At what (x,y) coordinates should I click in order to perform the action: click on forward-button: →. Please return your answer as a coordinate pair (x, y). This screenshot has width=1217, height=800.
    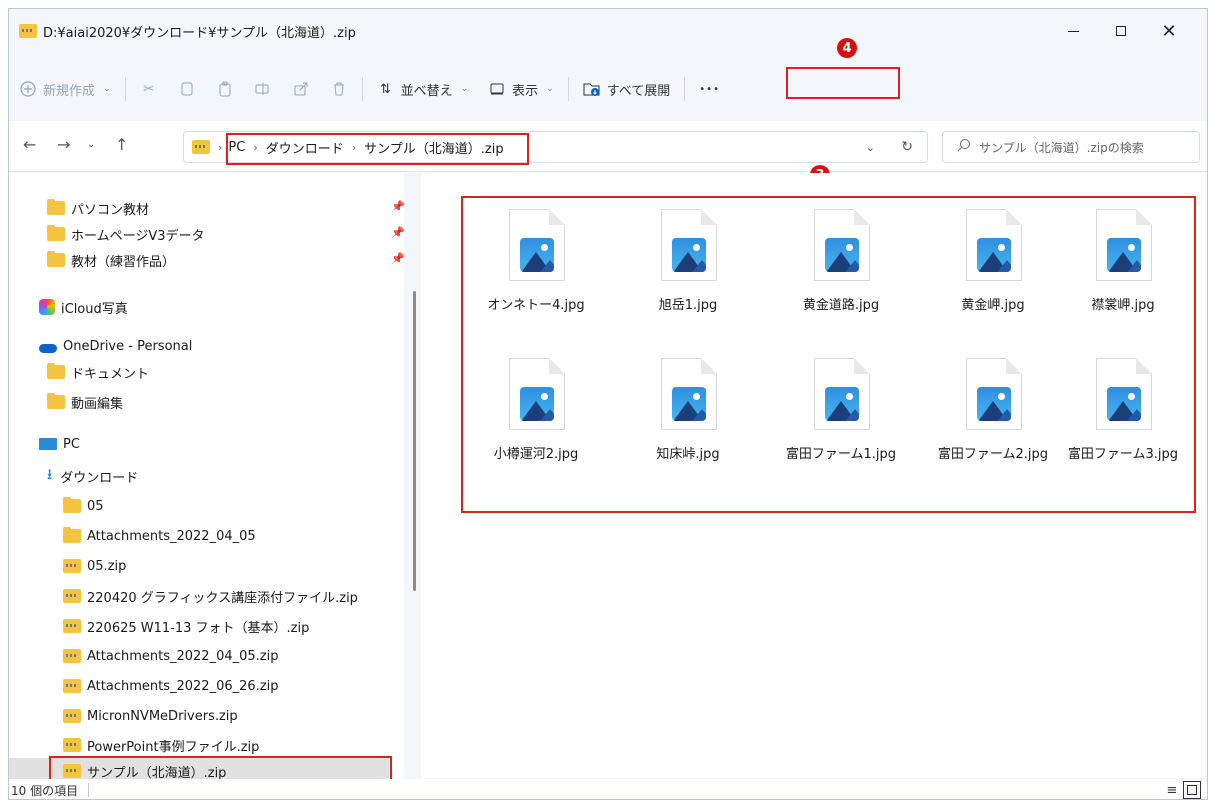
    Looking at the image, I should click on (63, 144).